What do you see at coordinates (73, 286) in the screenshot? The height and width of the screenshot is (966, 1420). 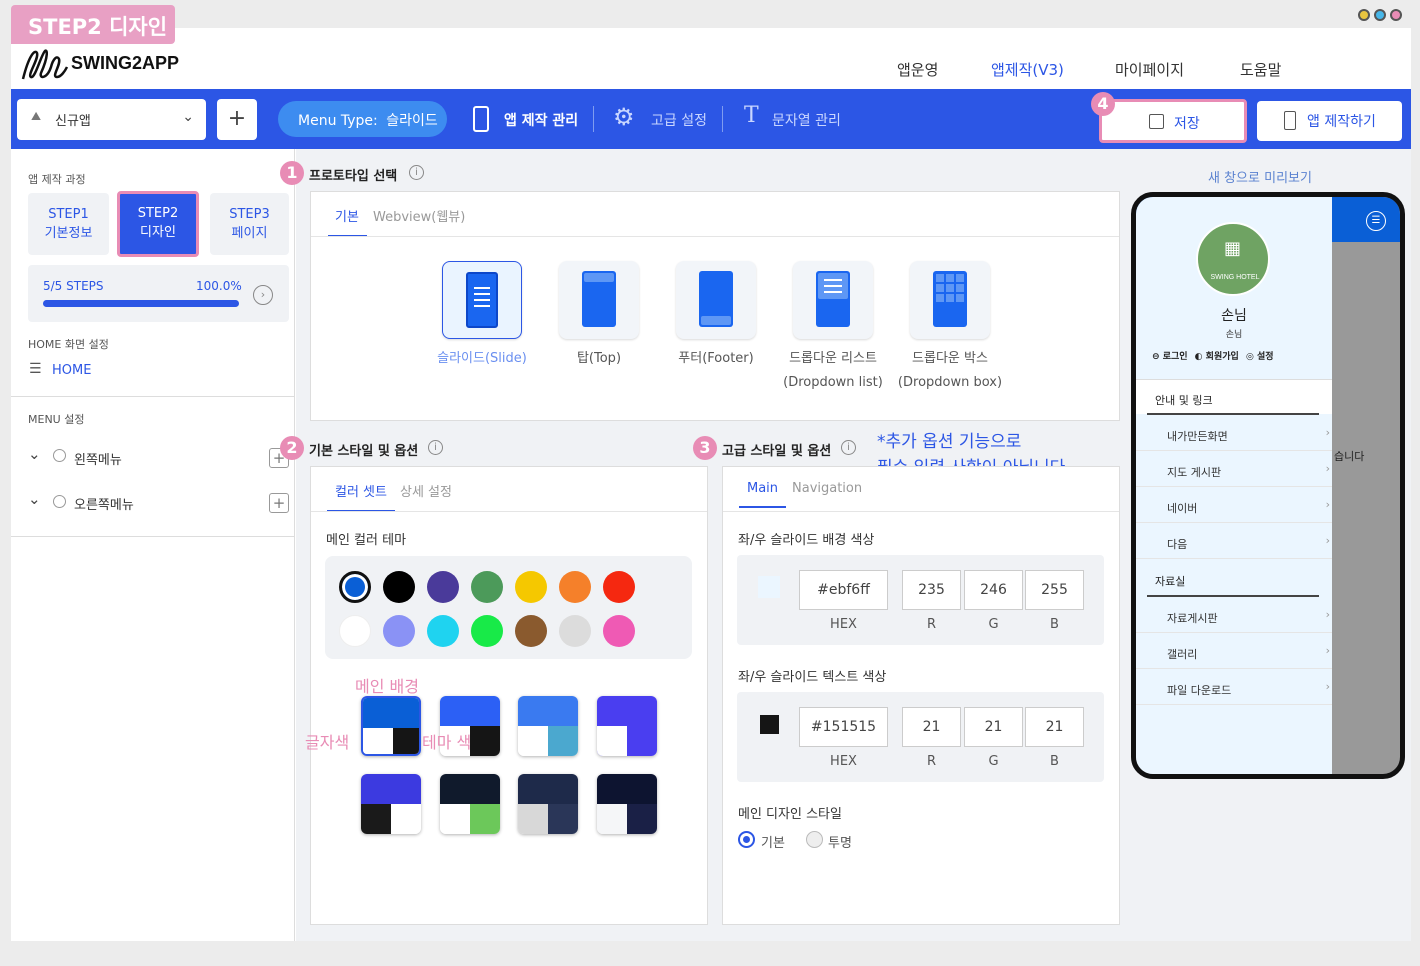 I see `progress-label: 5/5 STEPS` at bounding box center [73, 286].